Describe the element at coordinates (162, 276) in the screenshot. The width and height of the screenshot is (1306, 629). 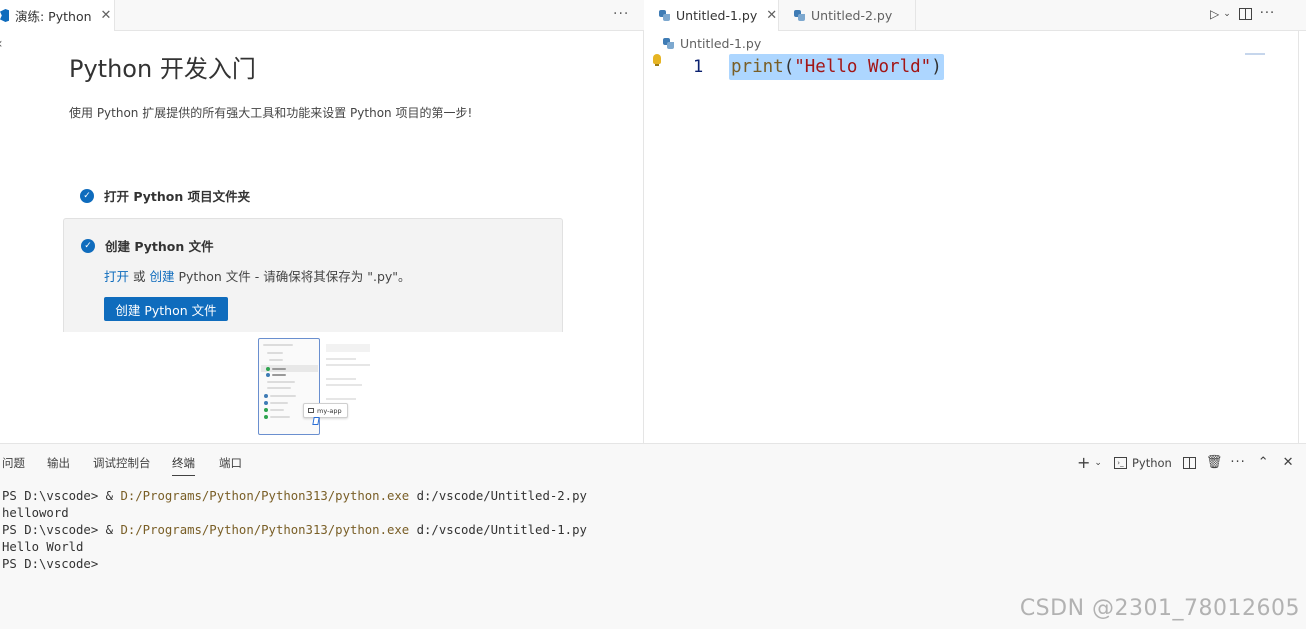
I see `create-link: 创建` at that location.